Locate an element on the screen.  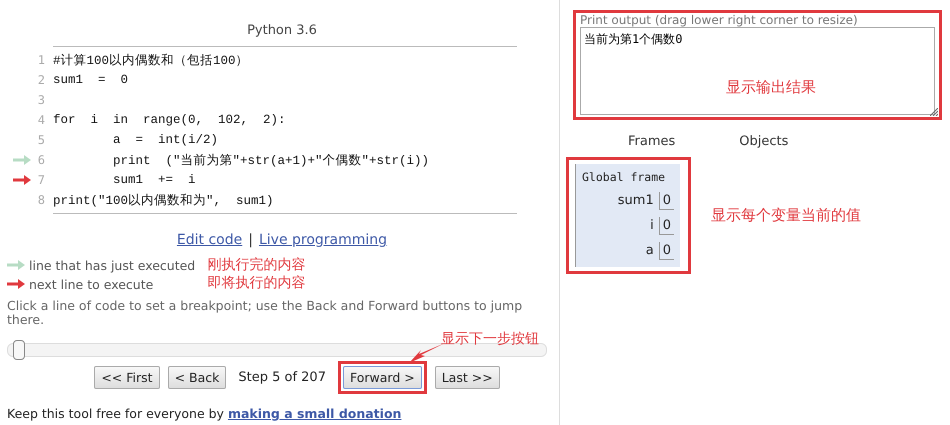
annotation-text: 显示输出结果 is located at coordinates (771, 87).